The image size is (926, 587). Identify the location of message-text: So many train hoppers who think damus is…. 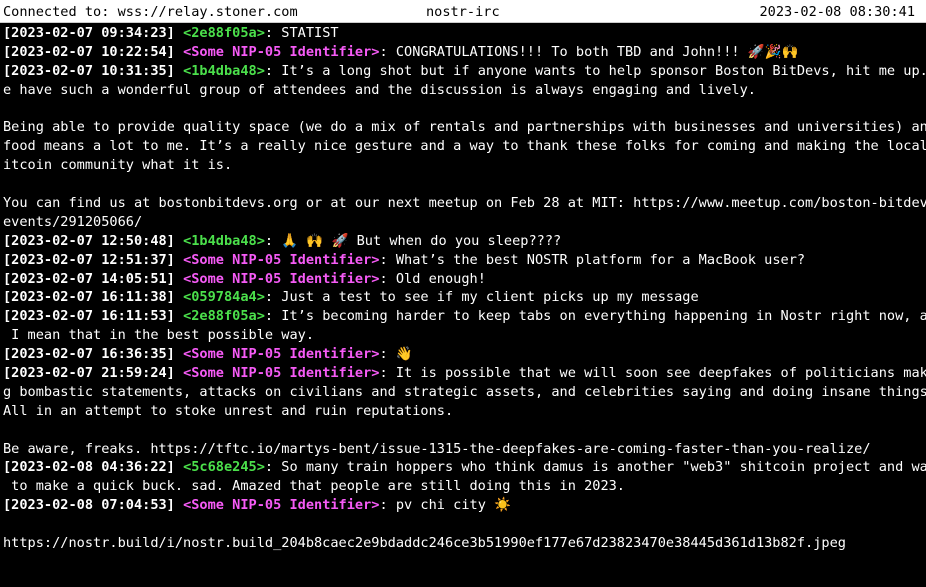
(599, 467).